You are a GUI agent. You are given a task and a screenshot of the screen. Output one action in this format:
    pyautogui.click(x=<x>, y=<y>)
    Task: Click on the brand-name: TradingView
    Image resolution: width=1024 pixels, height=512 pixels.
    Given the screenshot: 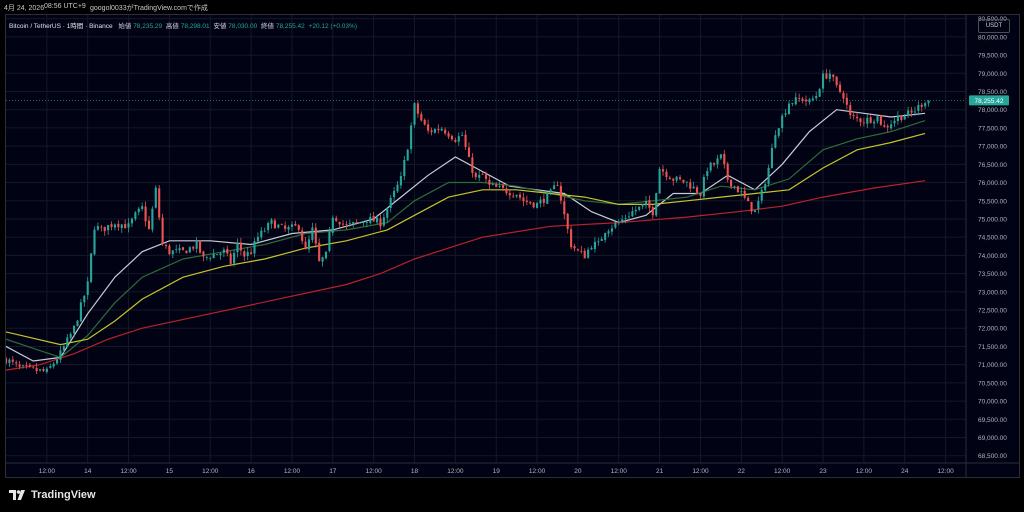 What is the action you would take?
    pyautogui.click(x=63, y=495)
    